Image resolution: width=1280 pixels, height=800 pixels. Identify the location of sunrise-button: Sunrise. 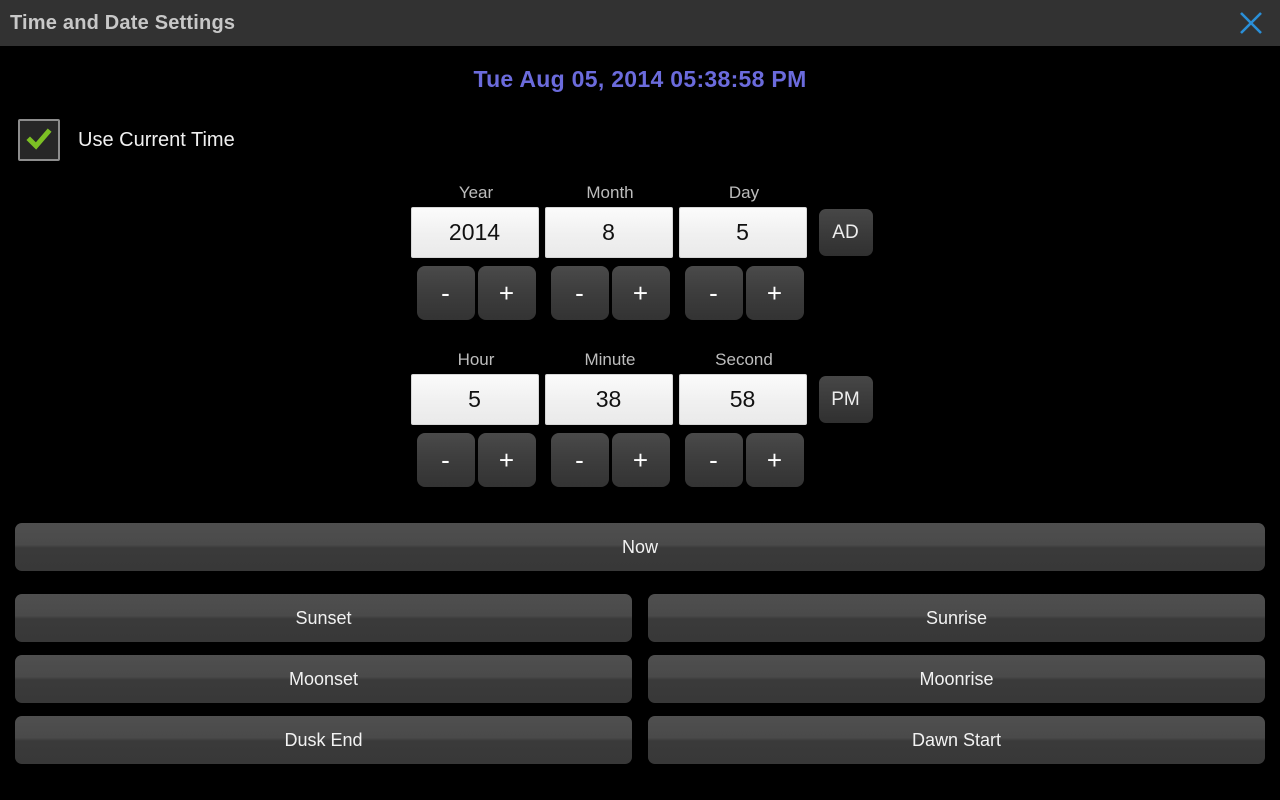
(956, 618).